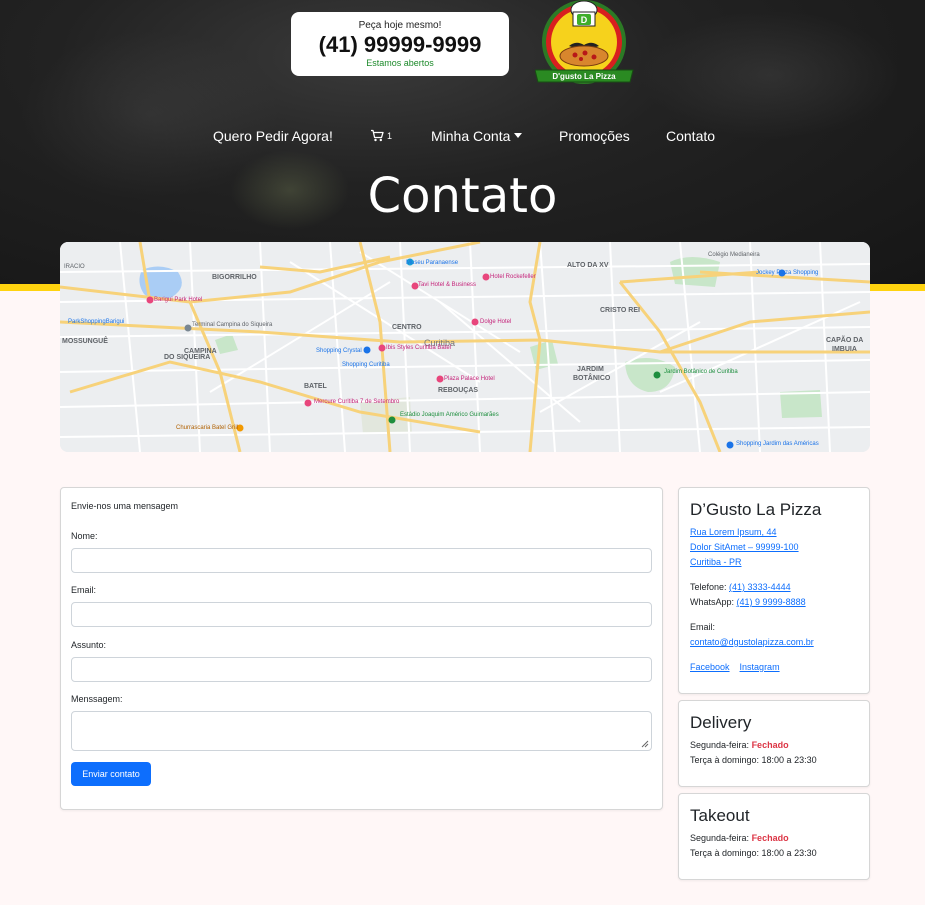 The image size is (925, 905). Describe the element at coordinates (756, 509) in the screenshot. I see `restaurant-name: D’Gusto La Pizza` at that location.